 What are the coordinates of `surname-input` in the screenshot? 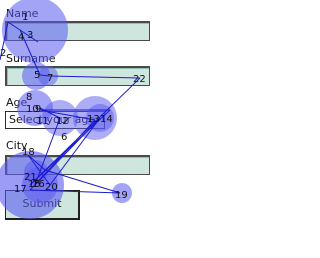 It's located at (77, 76).